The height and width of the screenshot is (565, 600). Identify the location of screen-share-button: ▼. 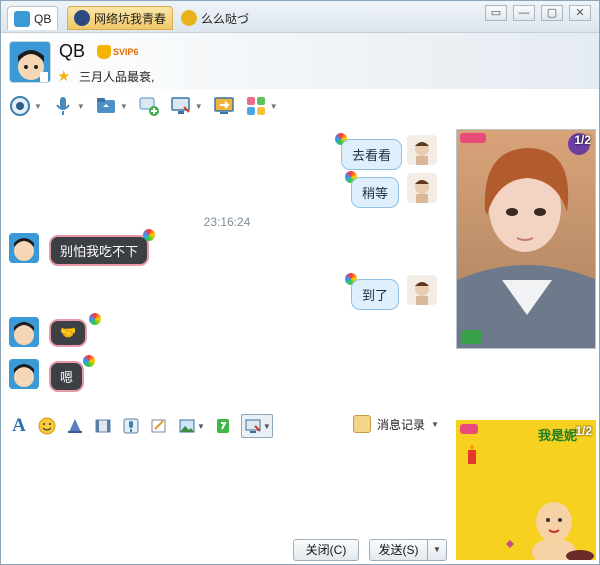
(186, 106).